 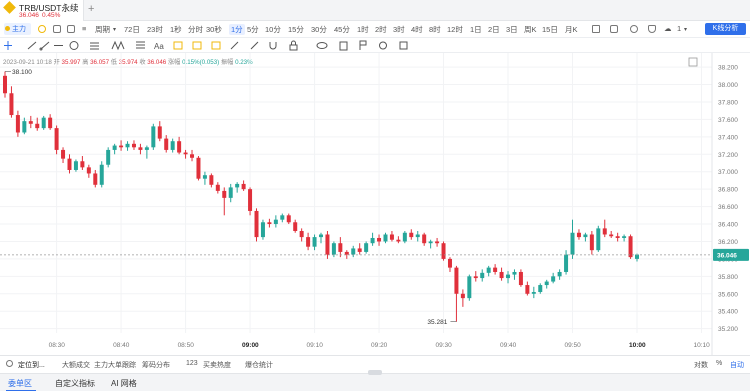 What do you see at coordinates (195, 29) in the screenshot?
I see `timeframe-option: 分时` at bounding box center [195, 29].